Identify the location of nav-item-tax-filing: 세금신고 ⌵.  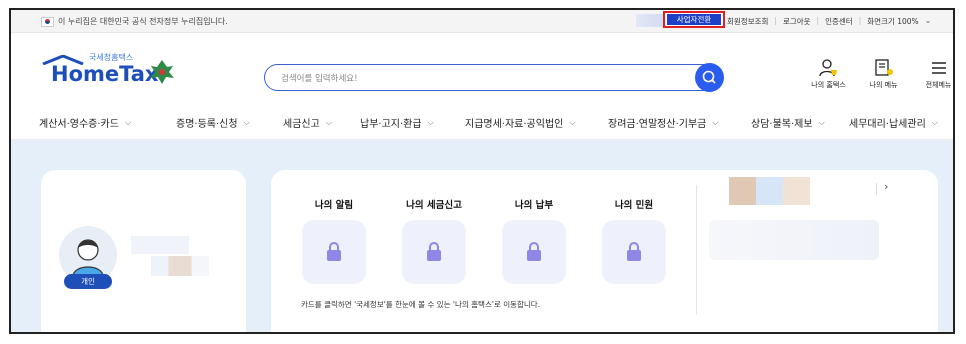
(321, 123).